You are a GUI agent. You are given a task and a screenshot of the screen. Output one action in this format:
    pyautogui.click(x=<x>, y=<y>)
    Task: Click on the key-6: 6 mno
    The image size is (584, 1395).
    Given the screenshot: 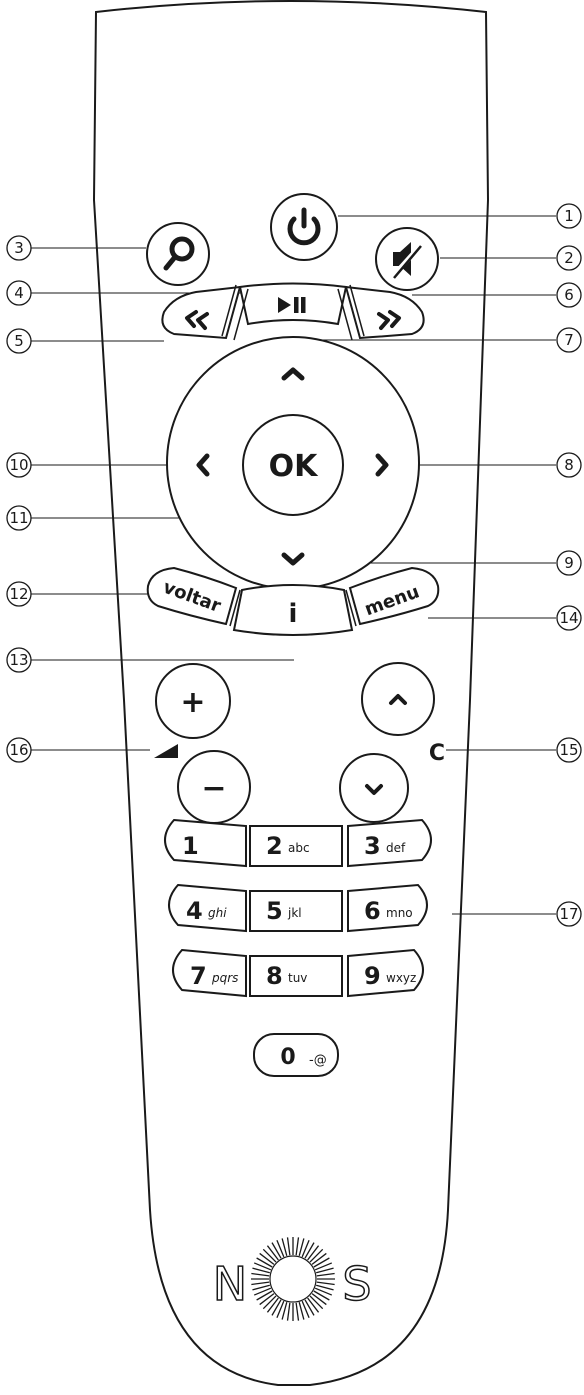 What is the action you would take?
    pyautogui.click(x=387, y=908)
    